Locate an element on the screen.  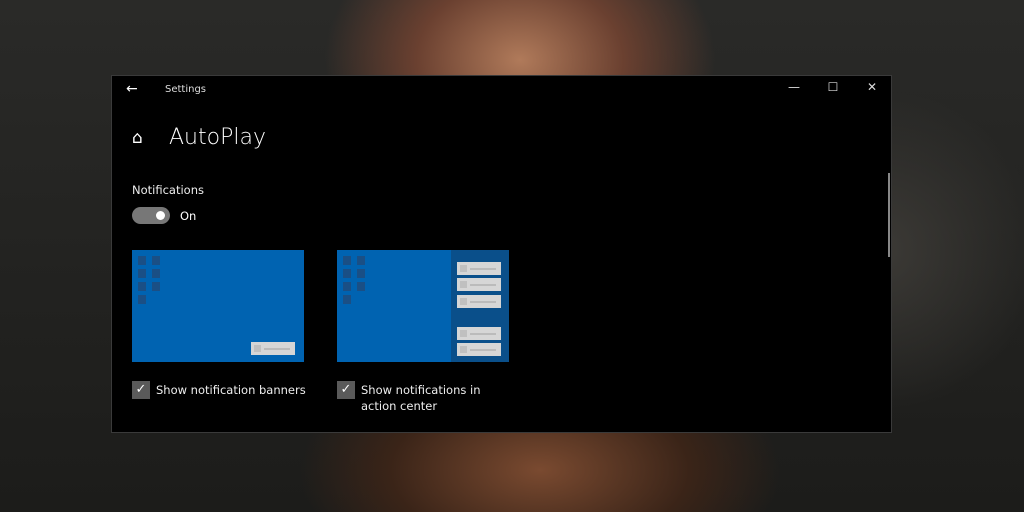
maximize-icon: ☐ is located at coordinates (833, 87).